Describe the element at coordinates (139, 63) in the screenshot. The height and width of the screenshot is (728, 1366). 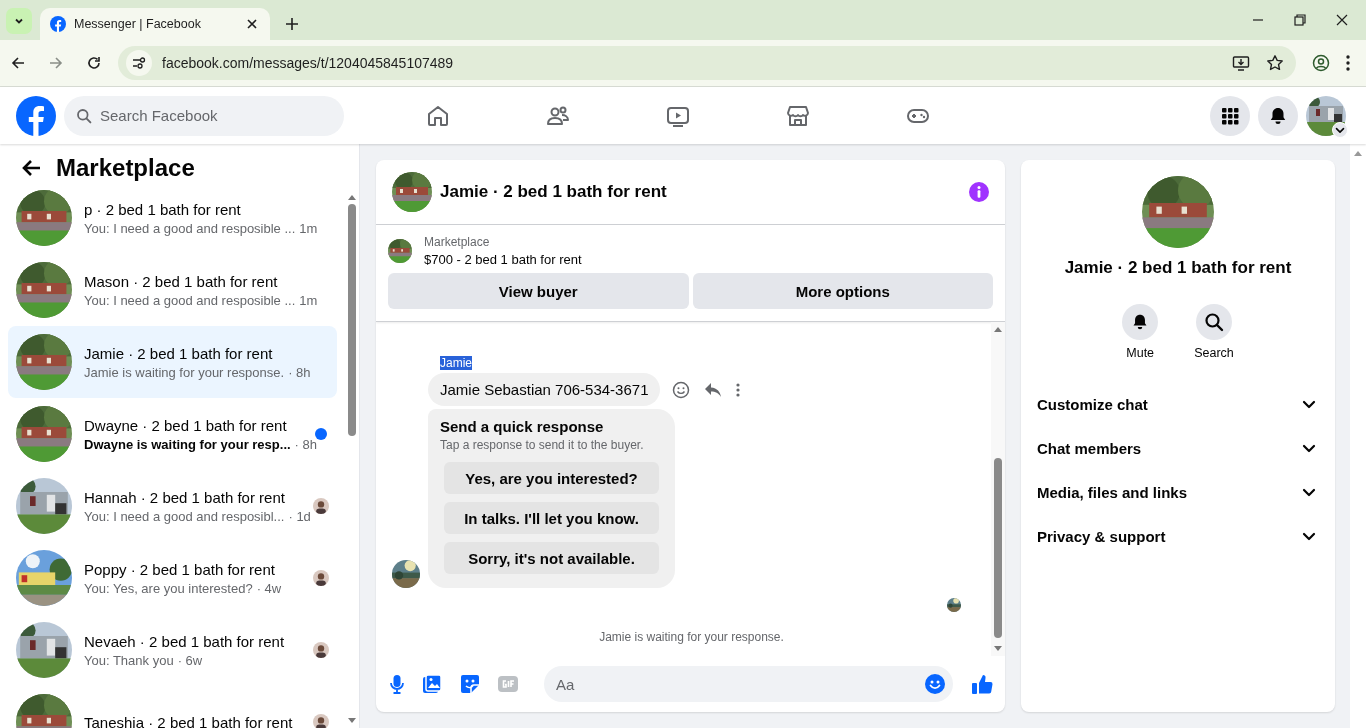
I see `site-settings-icon` at that location.